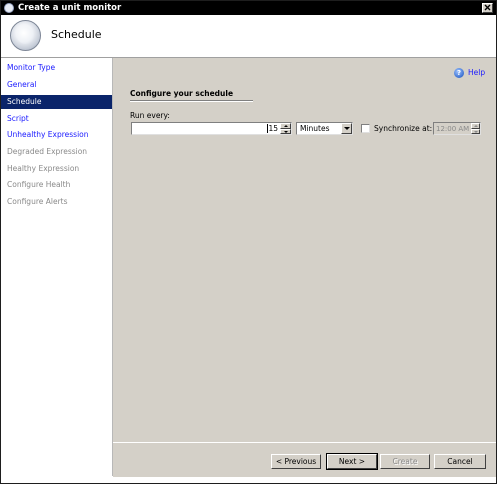 This screenshot has width=497, height=484. I want to click on synchronize-checkbox, so click(365, 128).